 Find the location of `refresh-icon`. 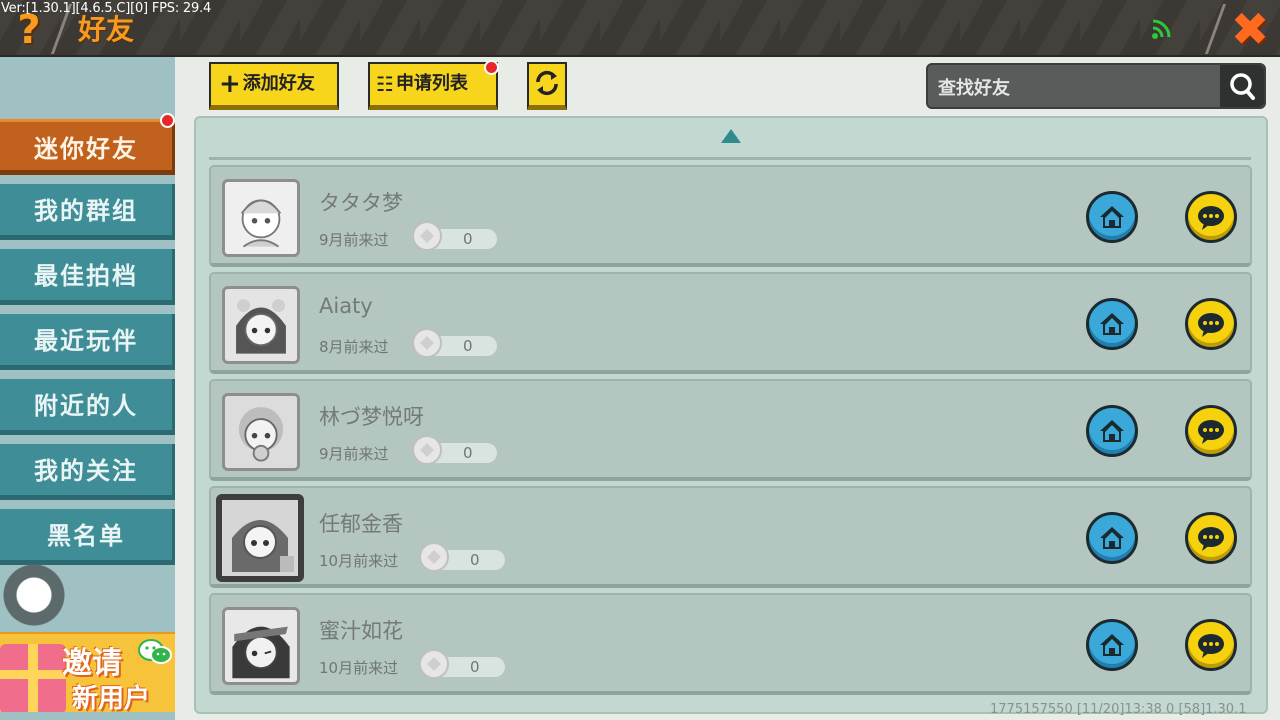

refresh-icon is located at coordinates (547, 83).